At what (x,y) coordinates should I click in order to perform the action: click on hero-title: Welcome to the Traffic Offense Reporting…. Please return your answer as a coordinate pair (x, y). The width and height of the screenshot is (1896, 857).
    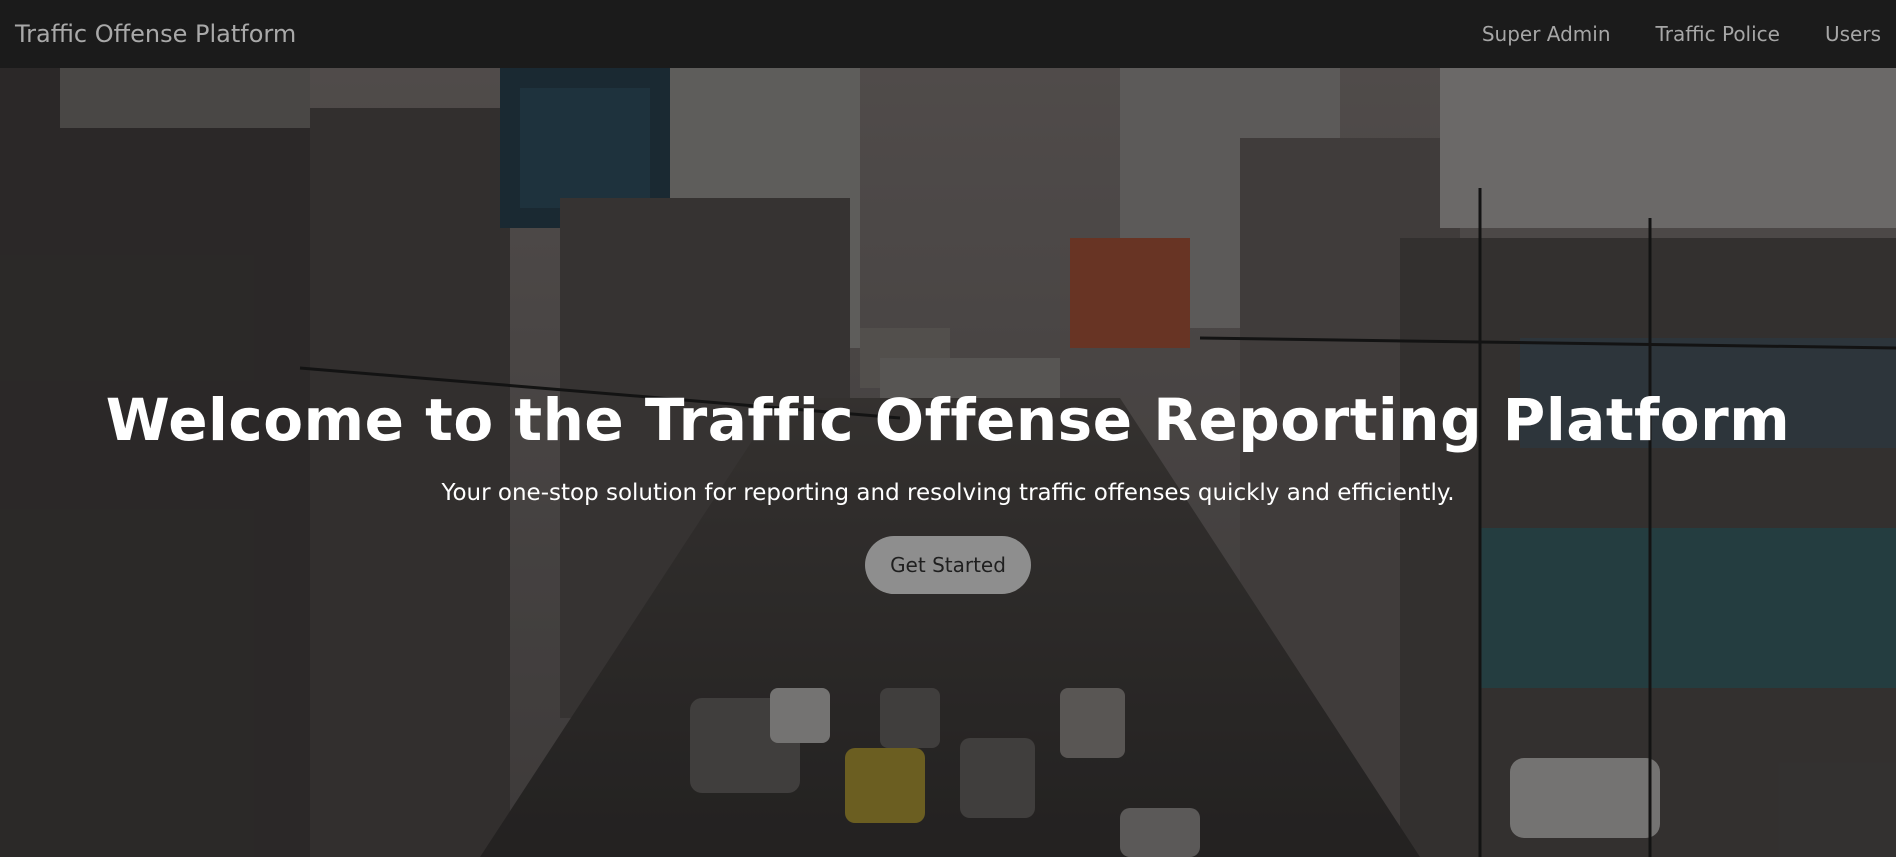
    Looking at the image, I should click on (948, 420).